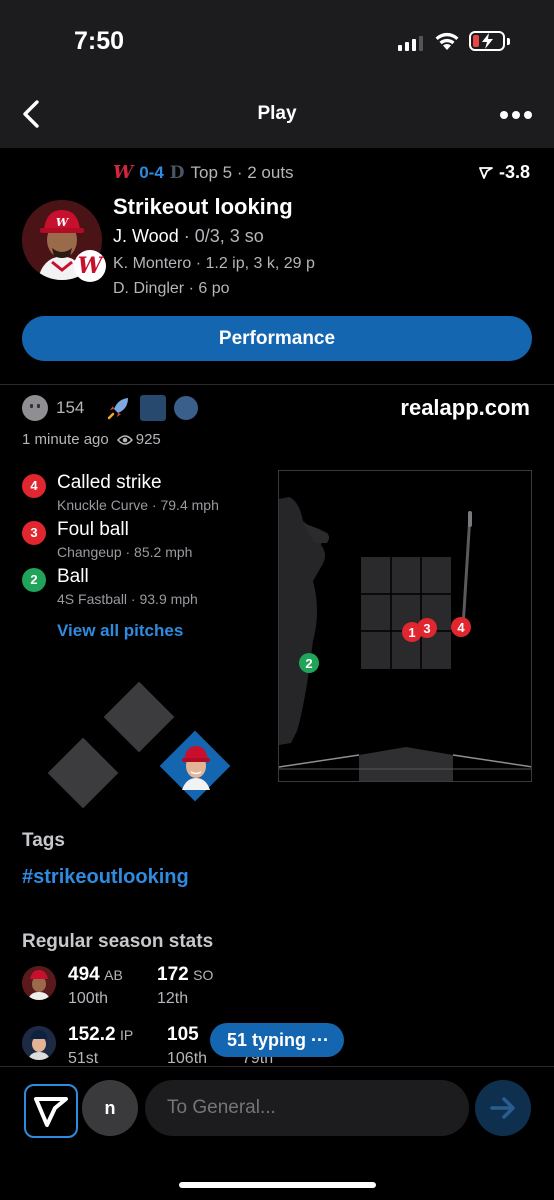 This screenshot has width=554, height=1200. I want to click on game-score: 0-4, so click(151, 172).